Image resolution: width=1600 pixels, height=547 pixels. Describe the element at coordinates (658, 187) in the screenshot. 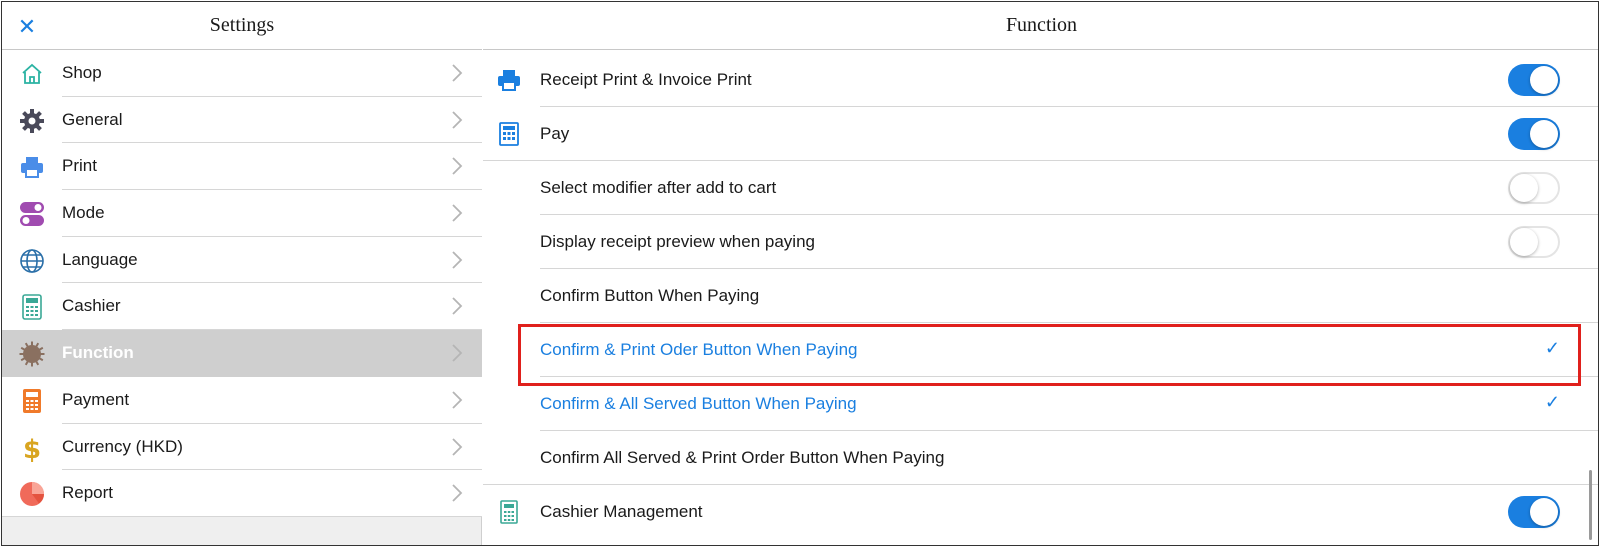

I see `row-label: Select modifier after add to cart` at that location.